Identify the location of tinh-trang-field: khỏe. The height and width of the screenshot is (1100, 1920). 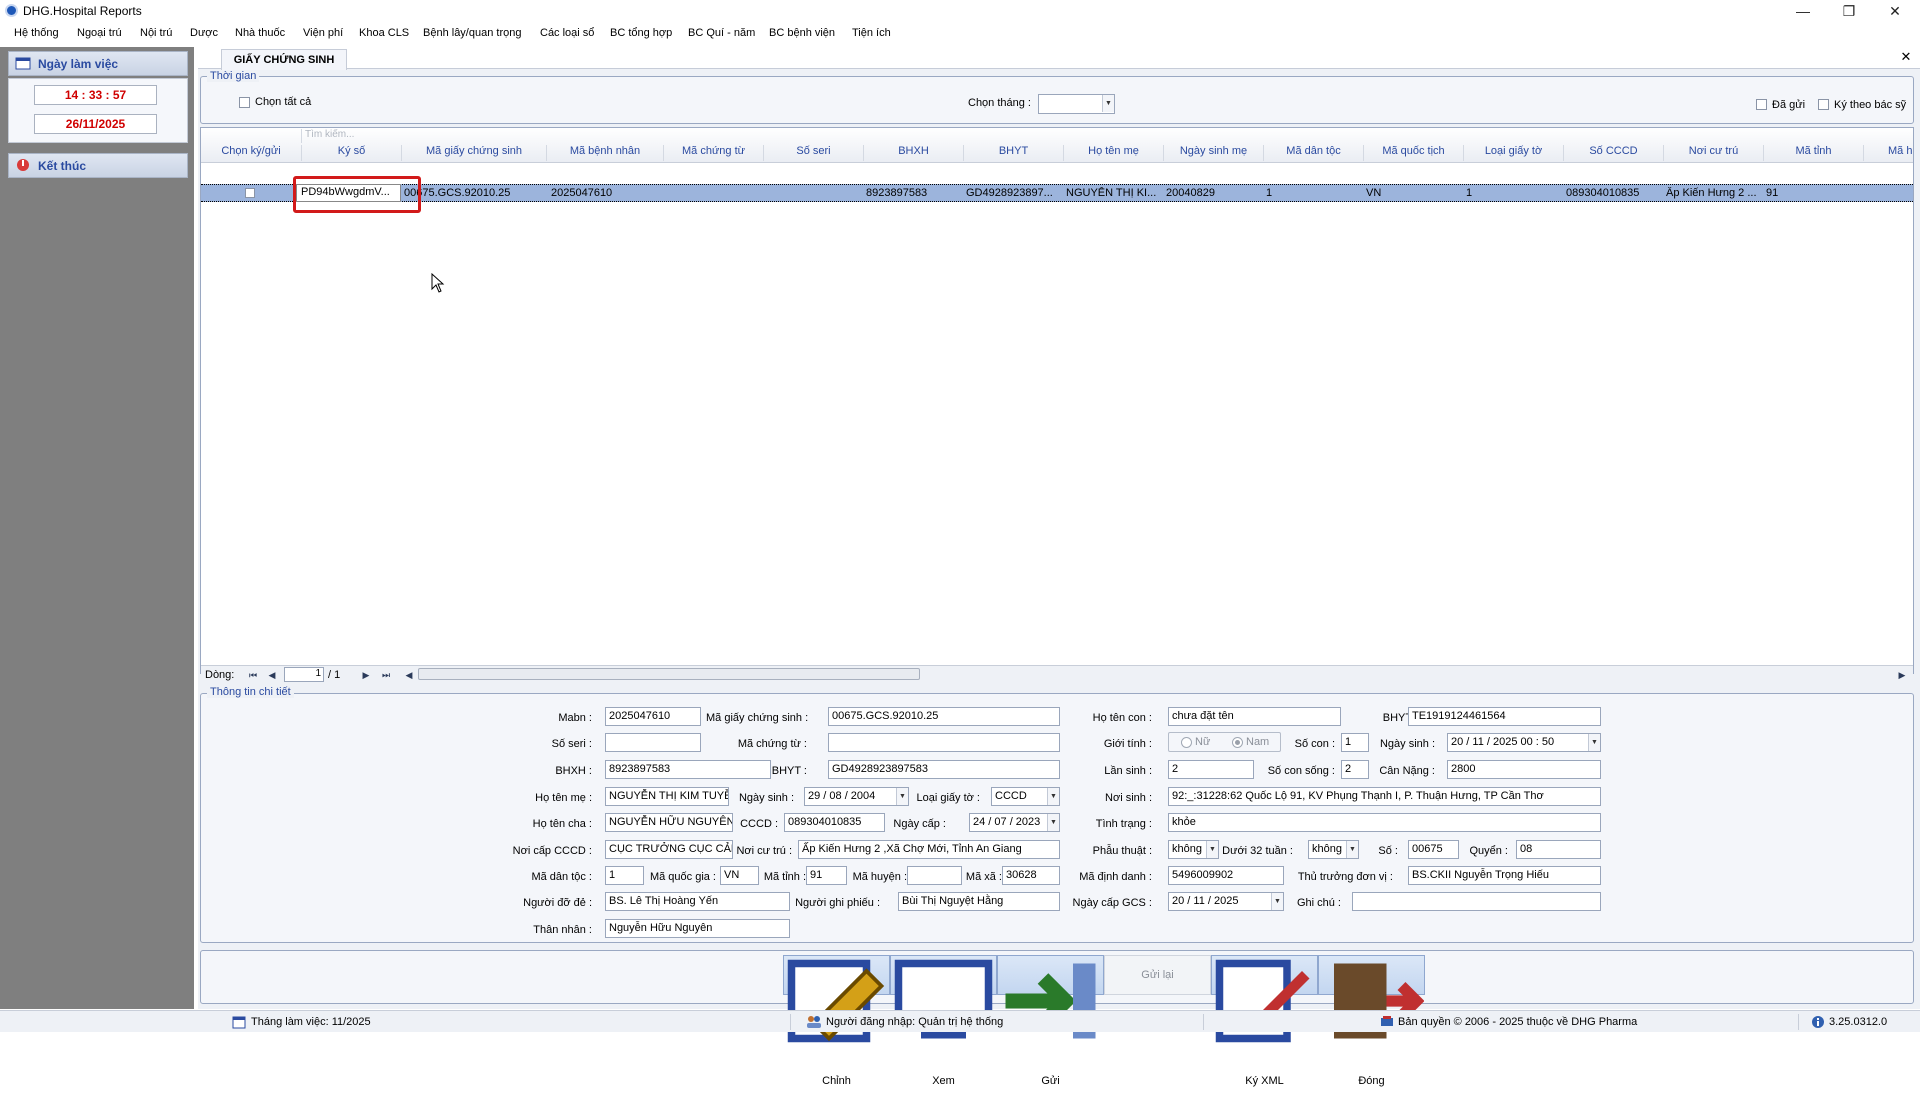
(1384, 822).